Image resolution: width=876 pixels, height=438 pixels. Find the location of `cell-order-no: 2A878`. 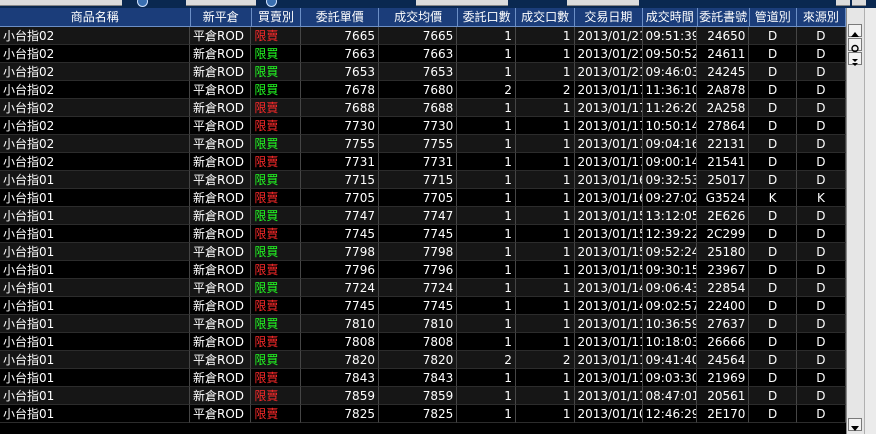

cell-order-no: 2A878 is located at coordinates (723, 90).